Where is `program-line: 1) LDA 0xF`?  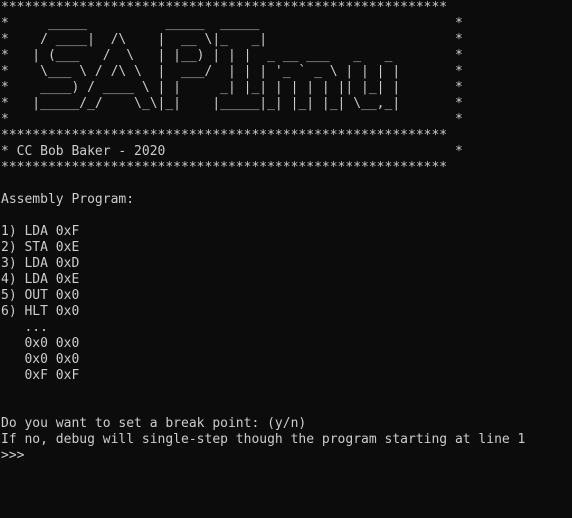
program-line: 1) LDA 0xF is located at coordinates (40, 231).